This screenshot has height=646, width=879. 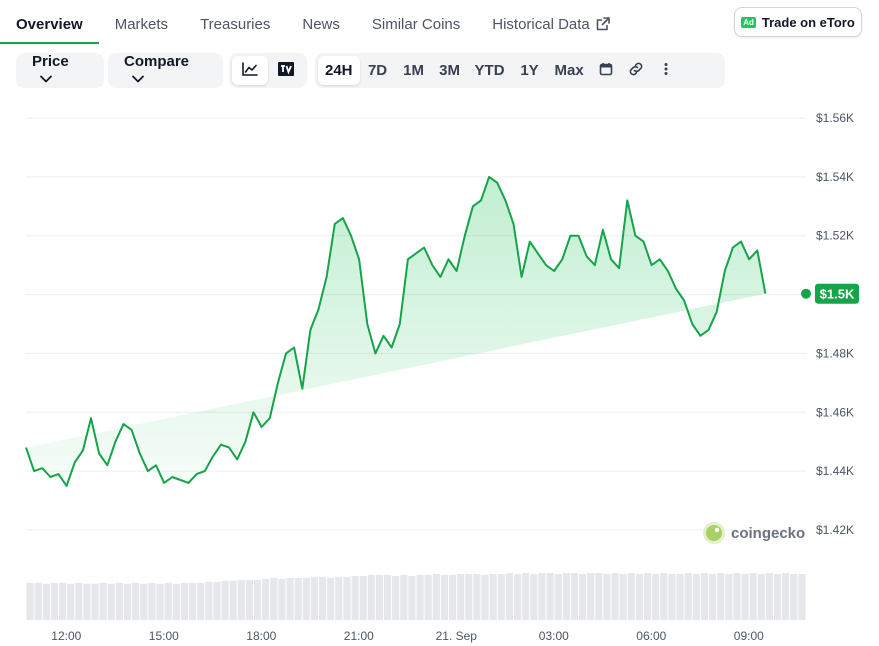 What do you see at coordinates (66, 636) in the screenshot?
I see `x-tick-label: 12:00` at bounding box center [66, 636].